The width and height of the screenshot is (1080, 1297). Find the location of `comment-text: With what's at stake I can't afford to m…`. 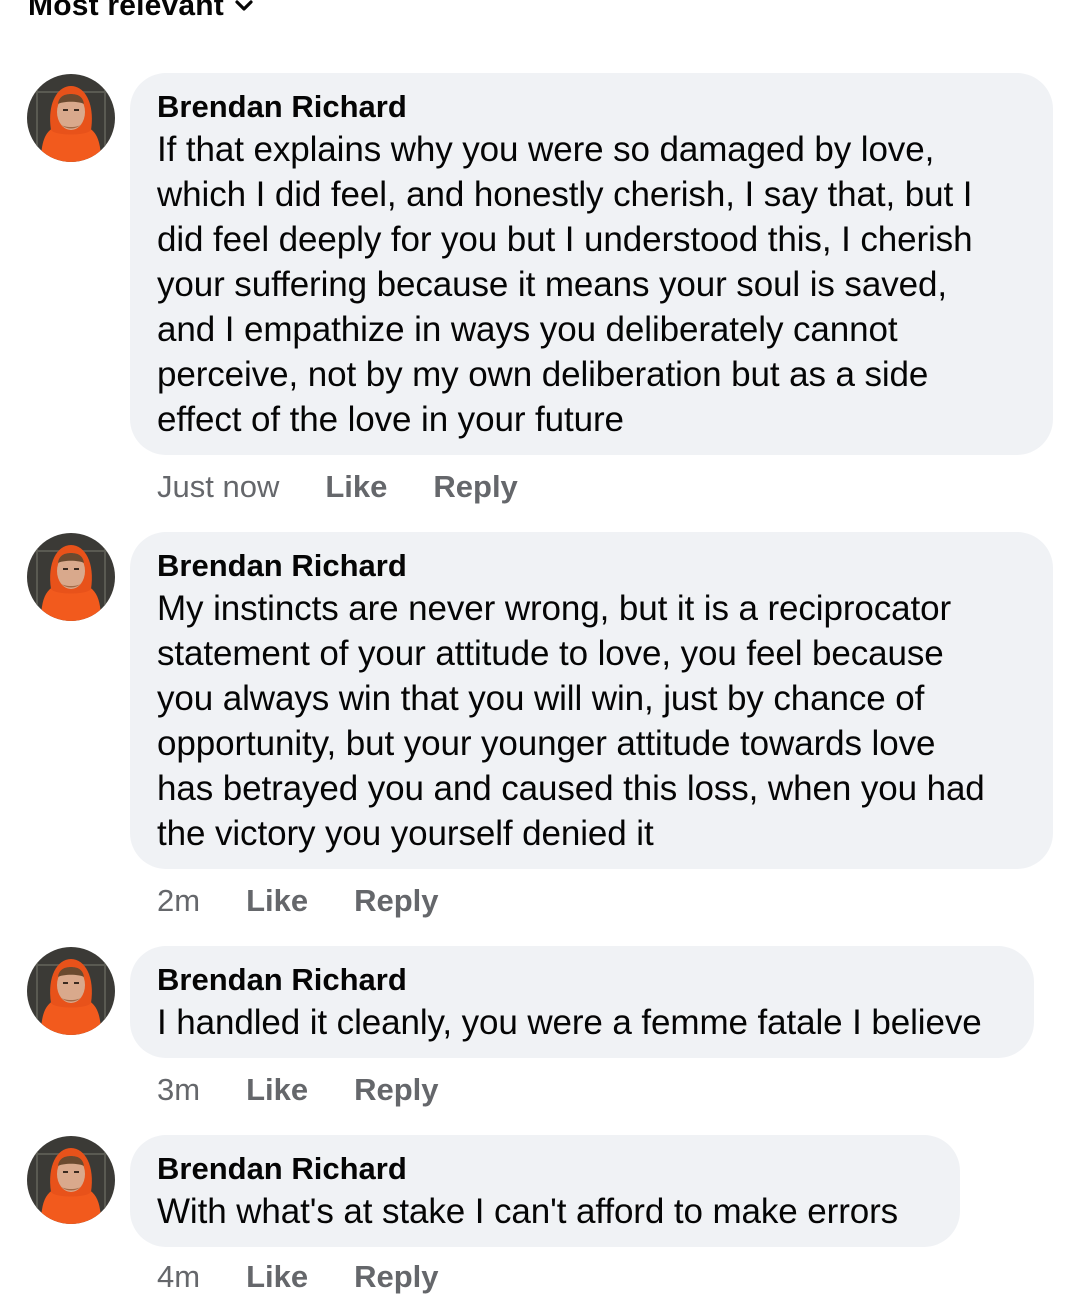

comment-text: With what's at stake I can't afford to m… is located at coordinates (528, 1211).